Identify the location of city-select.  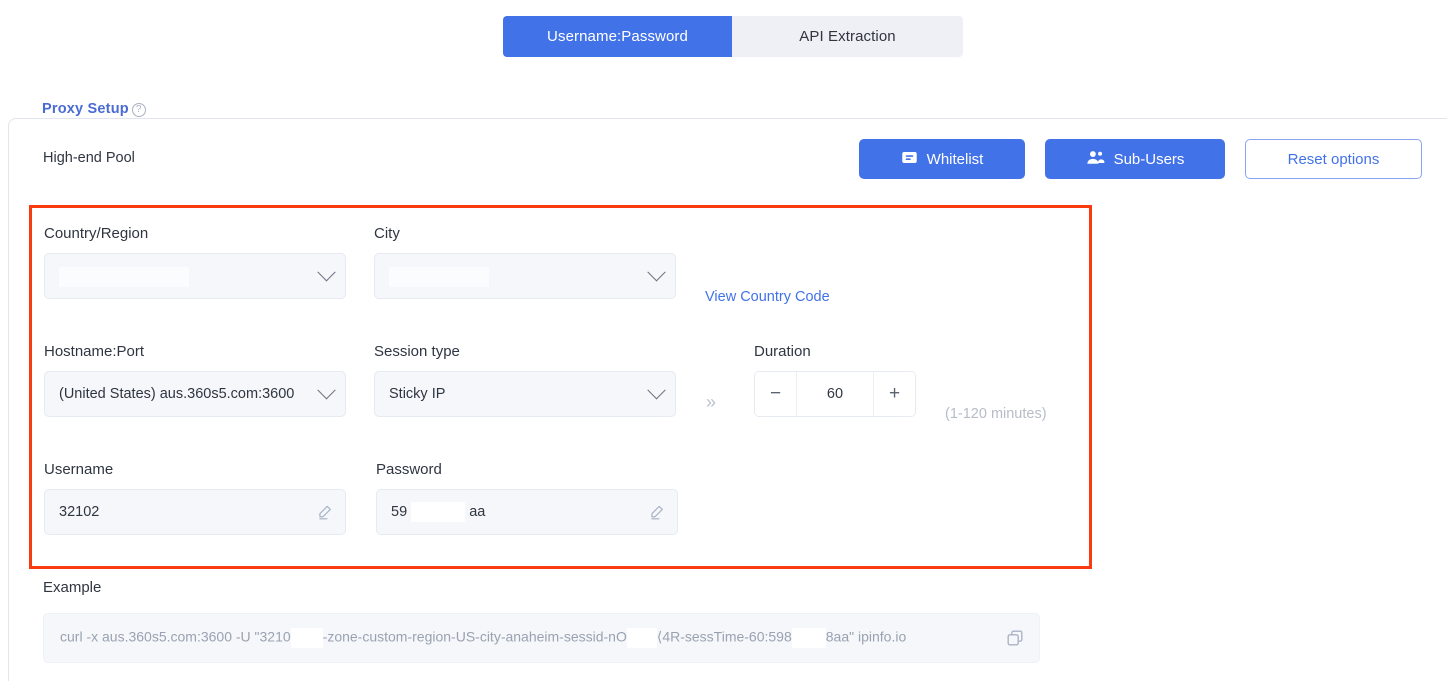
(525, 276).